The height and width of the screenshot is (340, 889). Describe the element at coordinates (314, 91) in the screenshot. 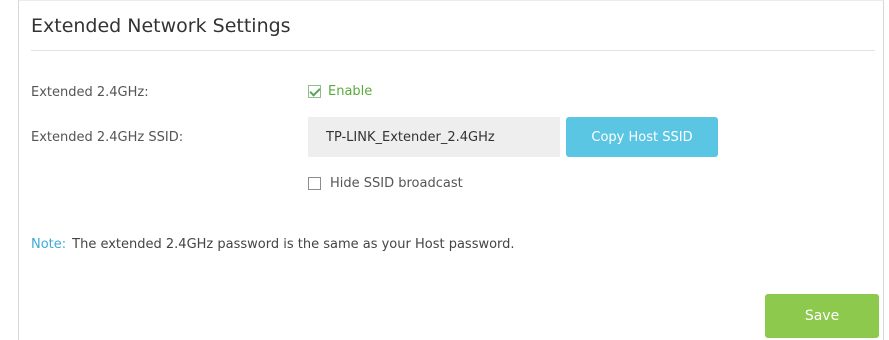

I see `enable-checkbox` at that location.